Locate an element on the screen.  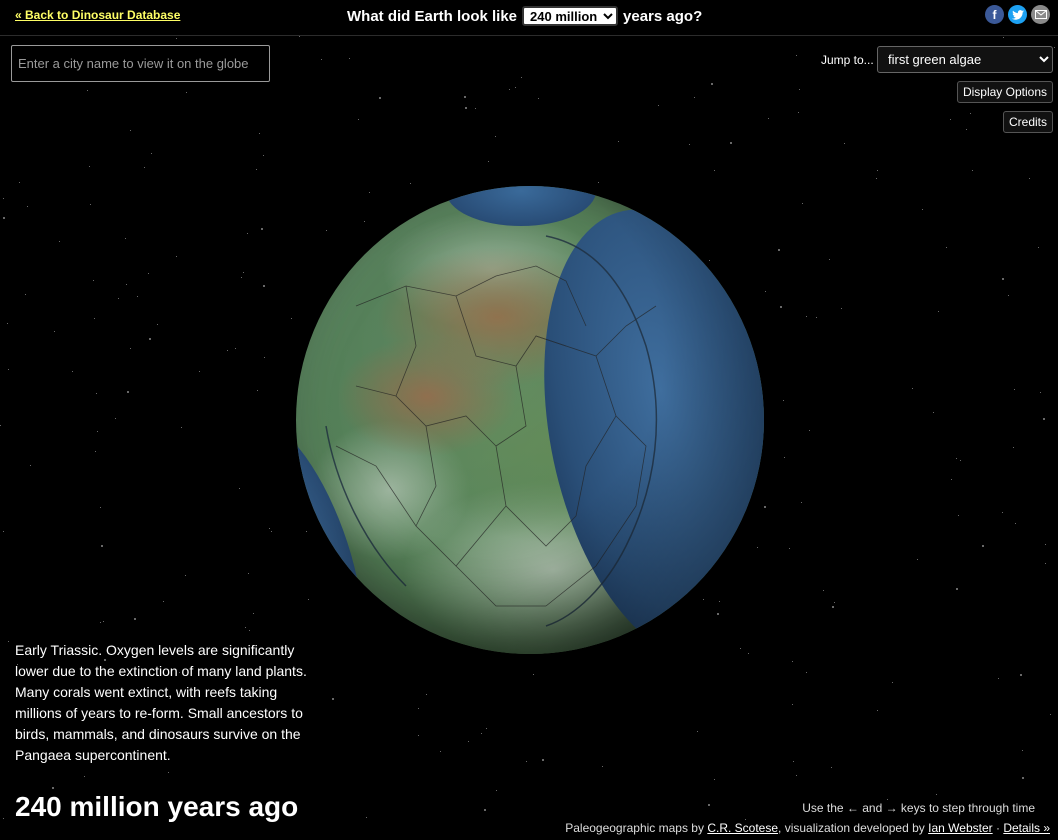
twitter-icon is located at coordinates (1017, 14).